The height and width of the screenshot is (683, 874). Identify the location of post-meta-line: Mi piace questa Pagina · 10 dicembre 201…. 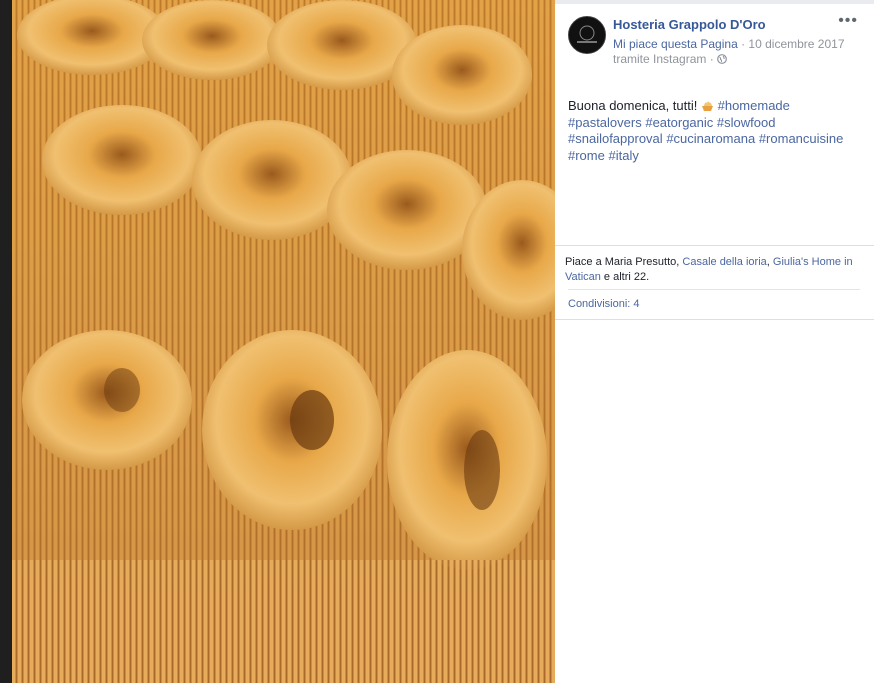
(729, 44).